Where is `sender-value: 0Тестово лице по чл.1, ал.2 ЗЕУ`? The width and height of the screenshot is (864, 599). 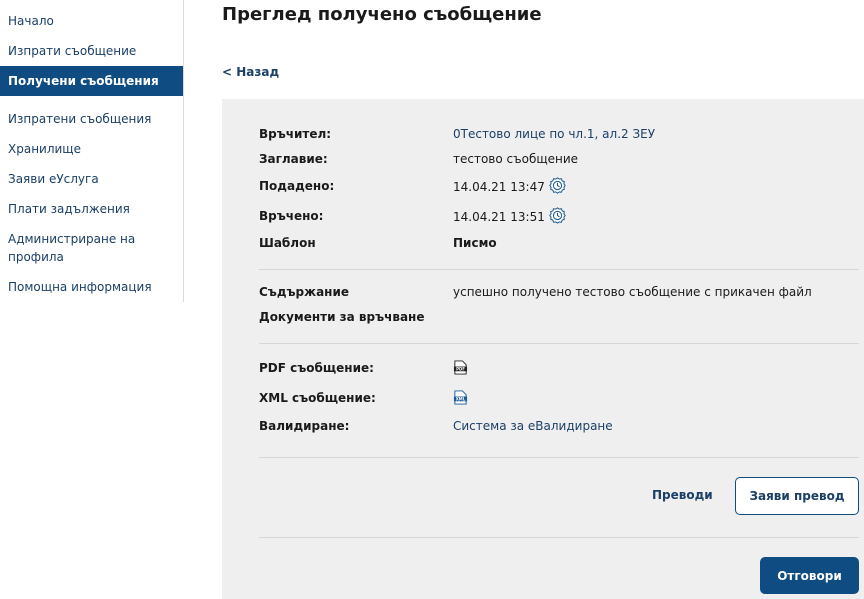 sender-value: 0Тестово лице по чл.1, ал.2 ЗЕУ is located at coordinates (554, 134).